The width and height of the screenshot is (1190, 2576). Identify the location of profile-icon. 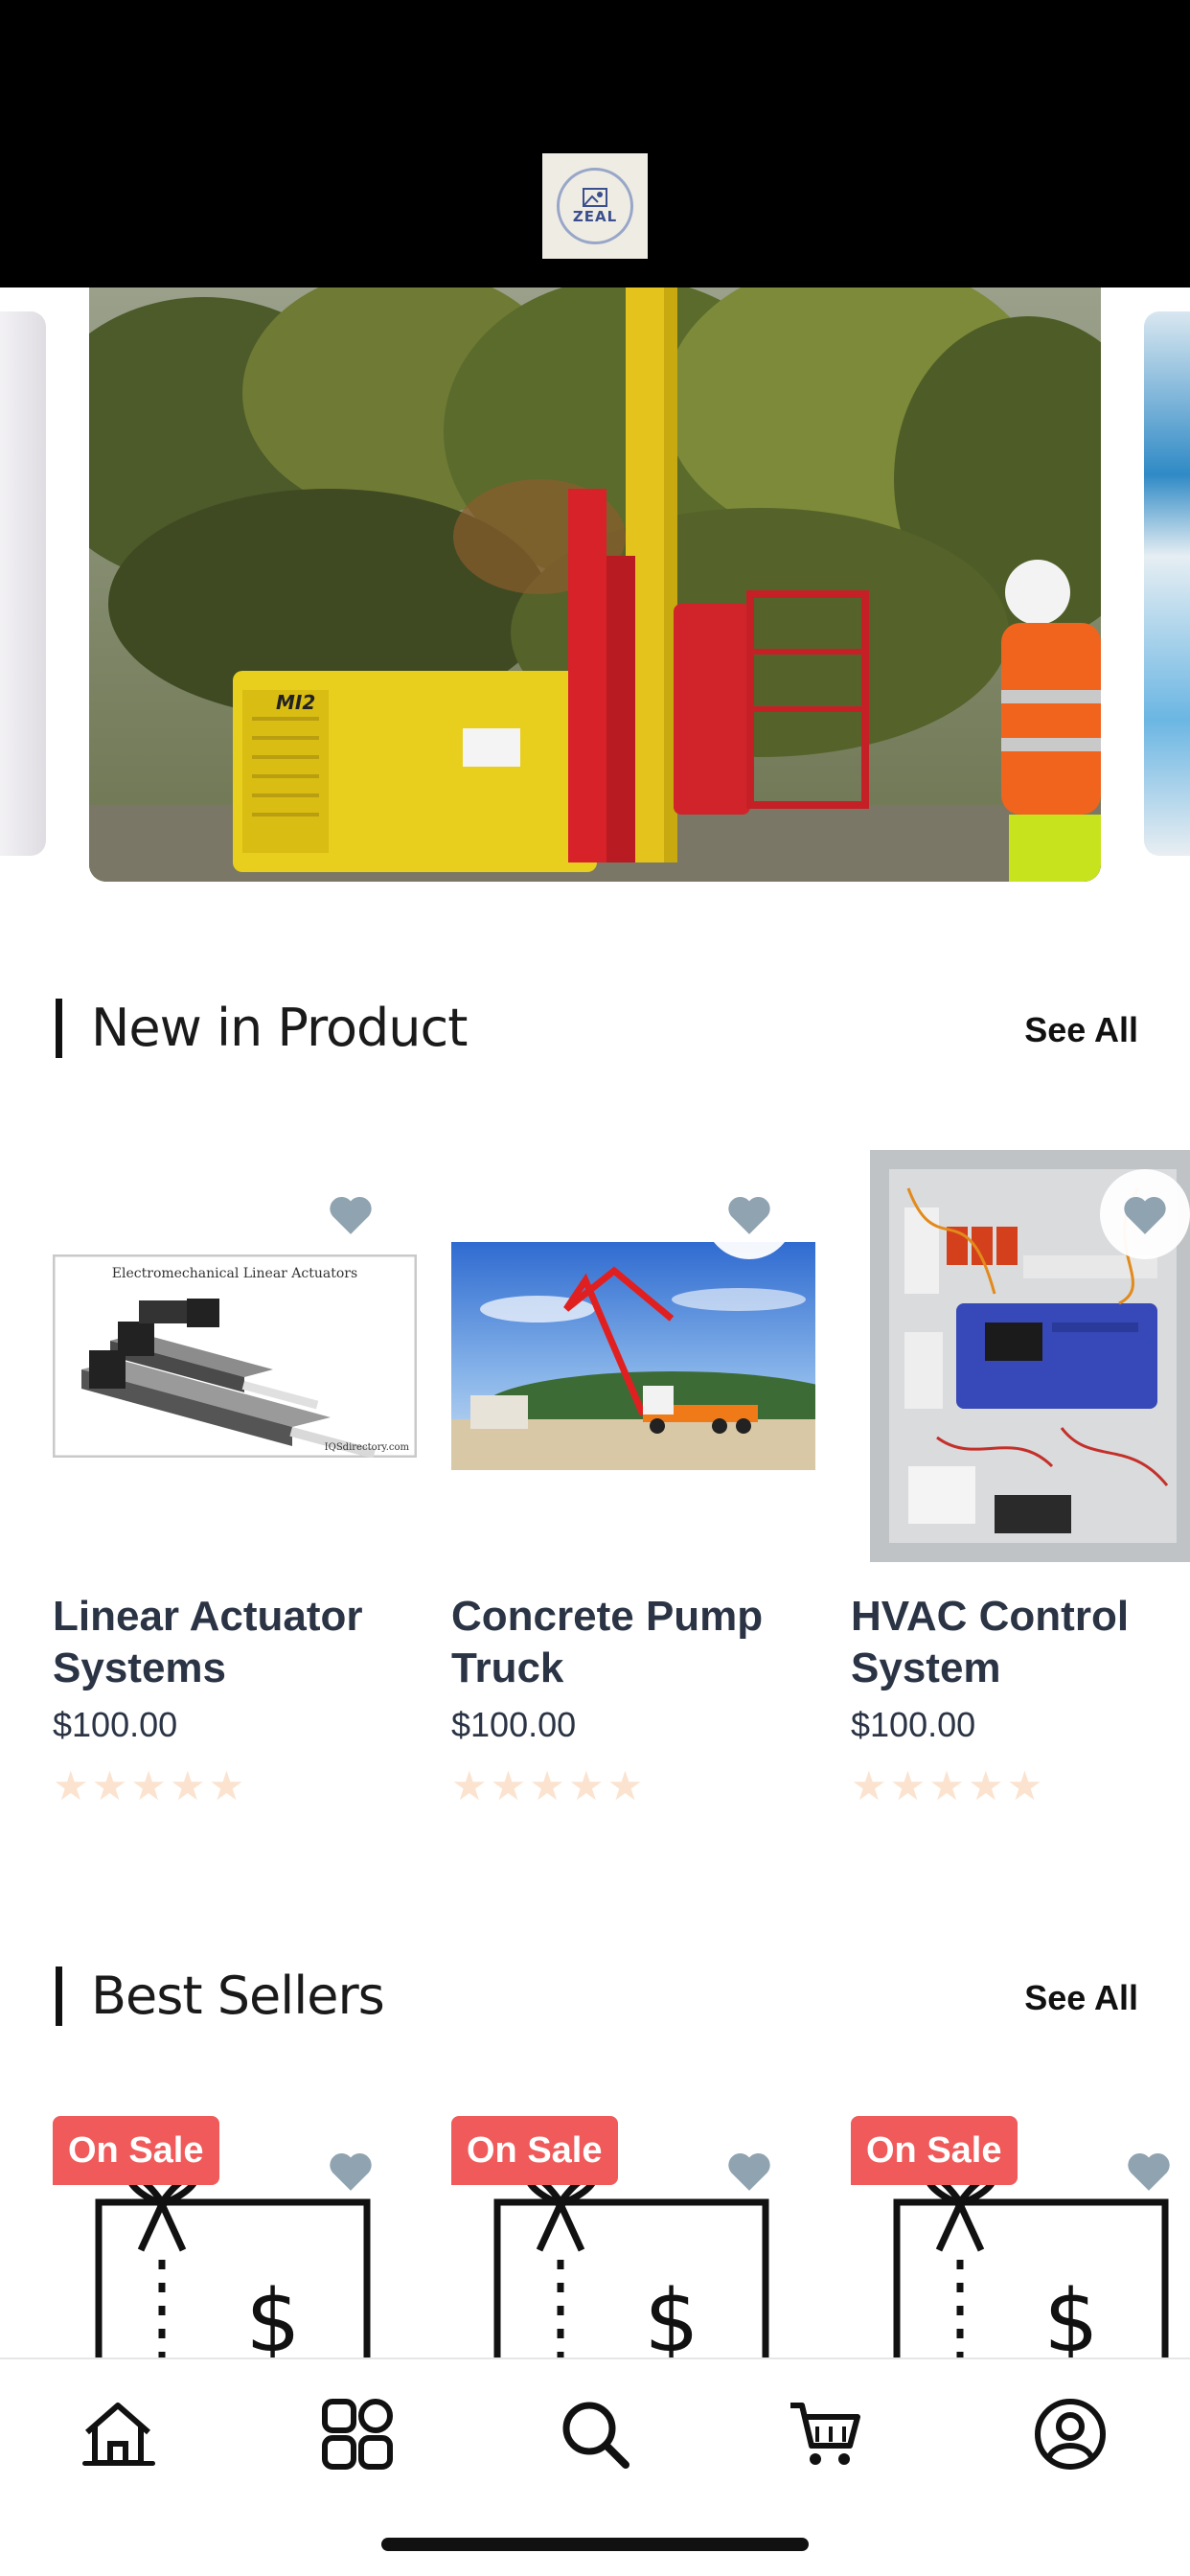
(1070, 2434).